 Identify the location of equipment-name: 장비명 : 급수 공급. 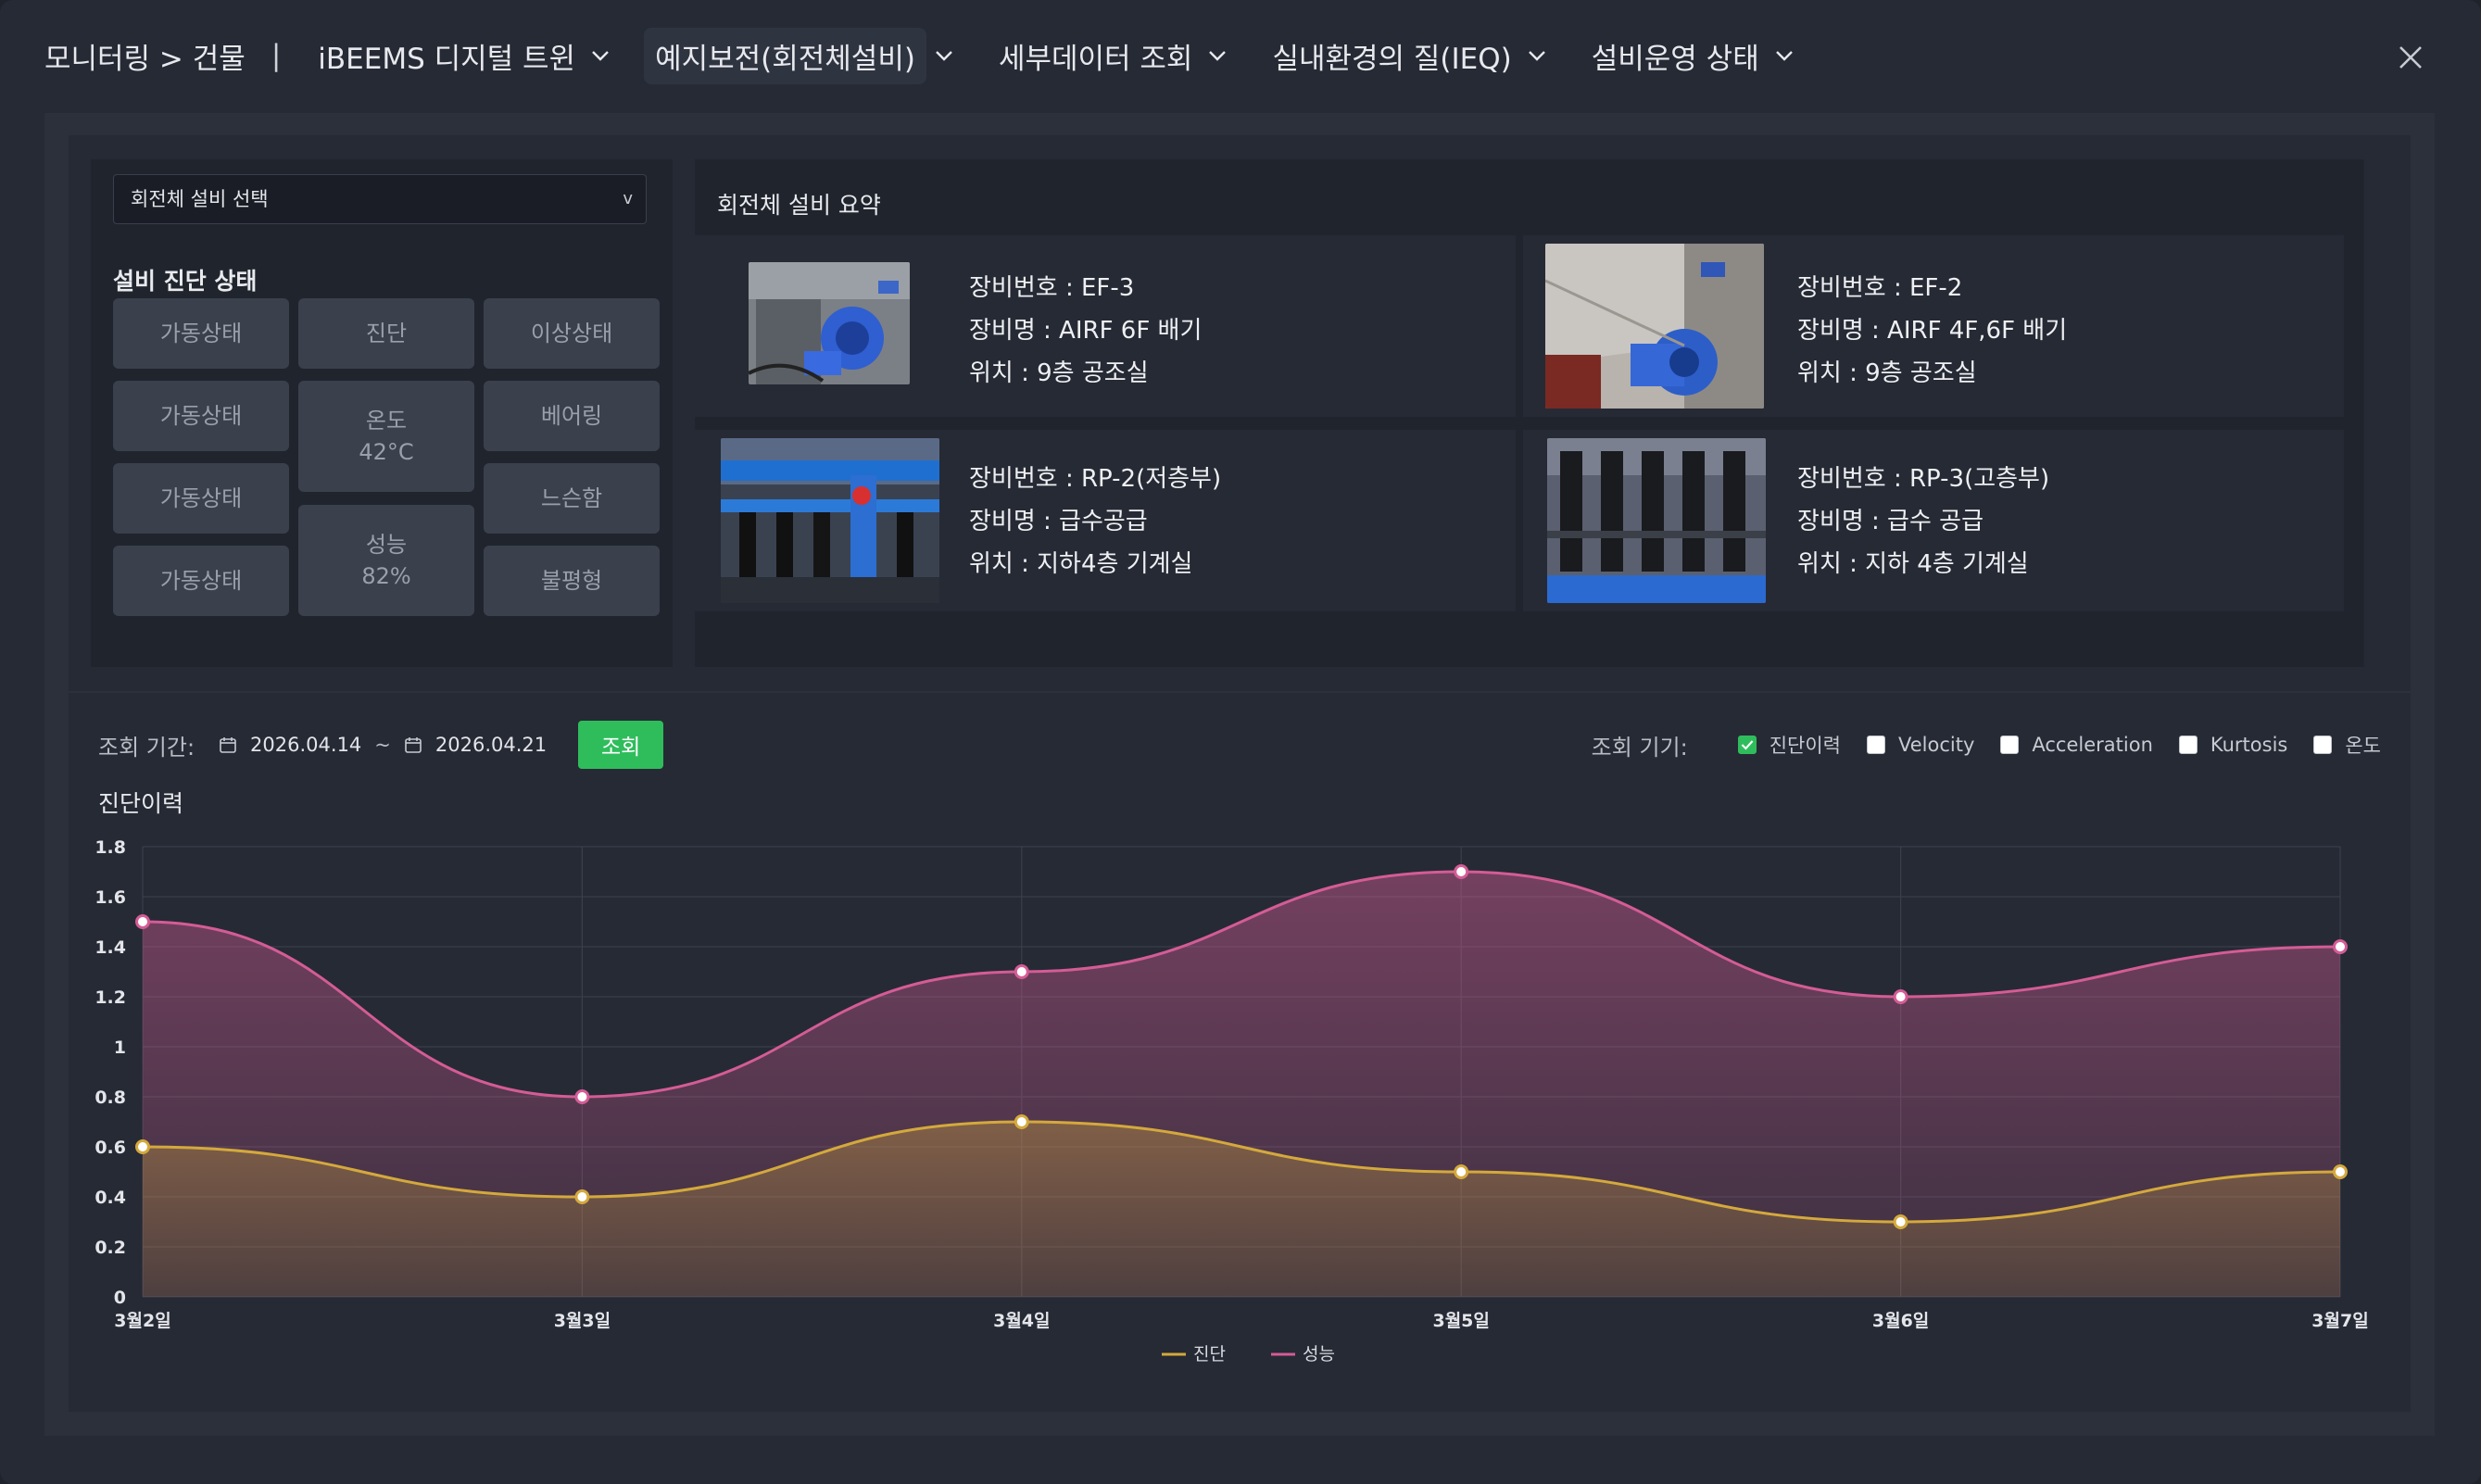
(1890, 521).